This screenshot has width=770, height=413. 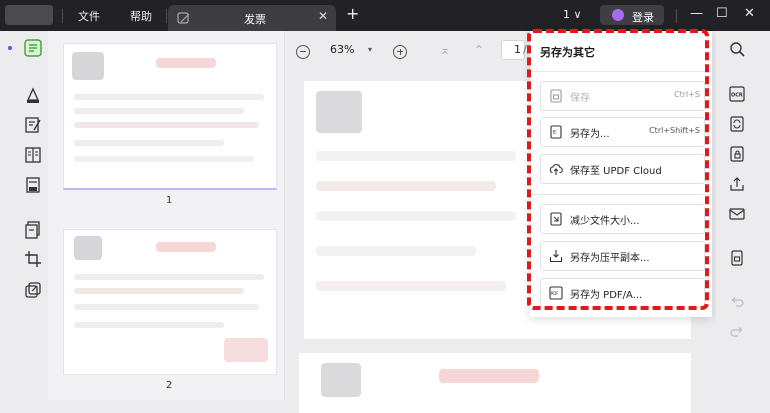 I want to click on zoom-dropdown-icon: ▾, so click(x=370, y=49).